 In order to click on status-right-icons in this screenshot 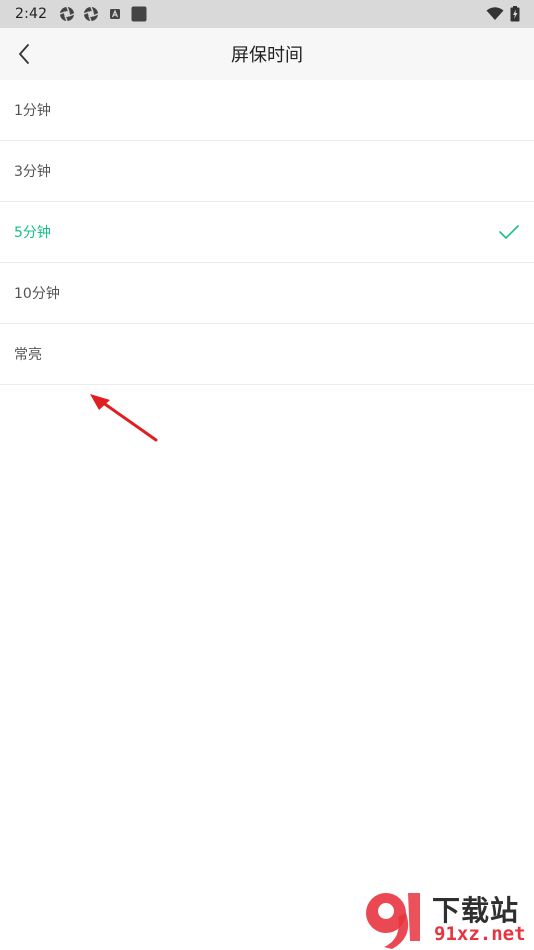, I will do `click(503, 14)`.